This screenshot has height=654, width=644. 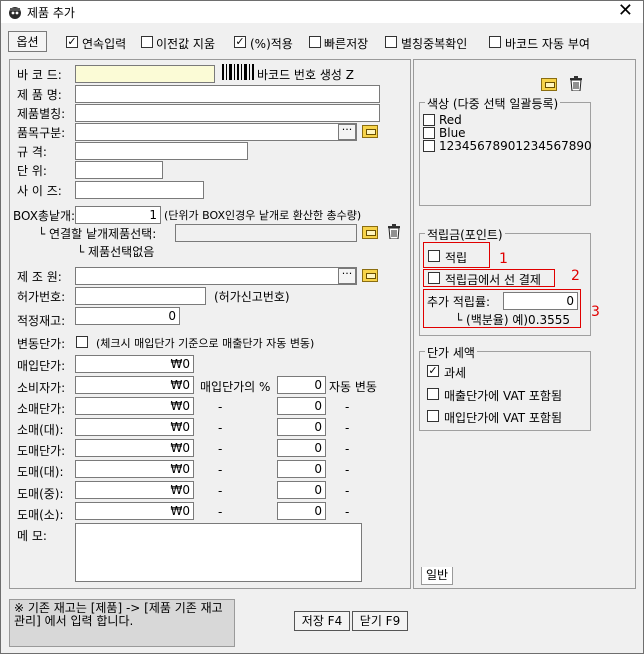 What do you see at coordinates (39, 75) in the screenshot?
I see `barcode-label: 바 코 드:` at bounding box center [39, 75].